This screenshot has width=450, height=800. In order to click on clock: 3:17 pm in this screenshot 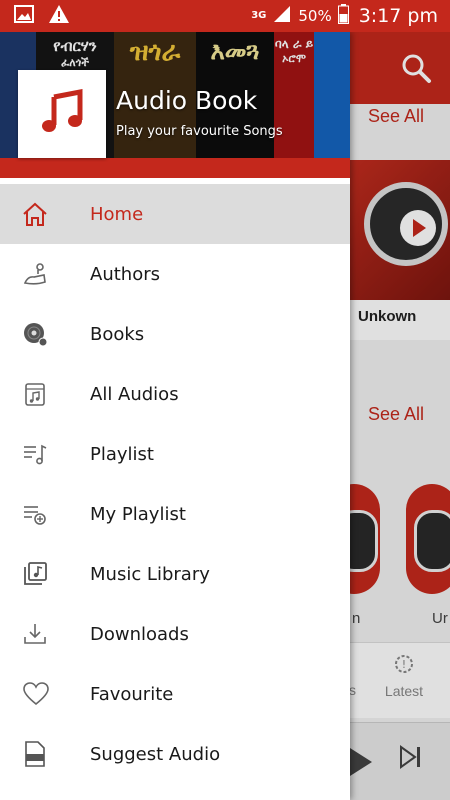, I will do `click(398, 16)`.